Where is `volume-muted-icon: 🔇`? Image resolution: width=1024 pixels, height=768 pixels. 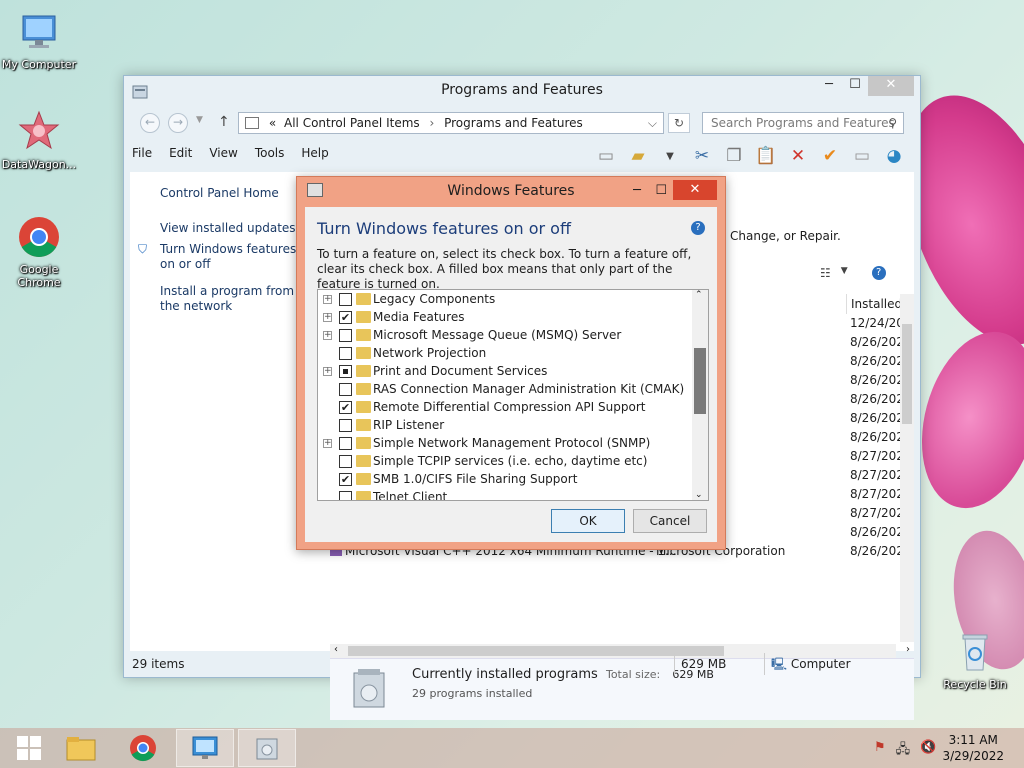 volume-muted-icon: 🔇 is located at coordinates (928, 751).